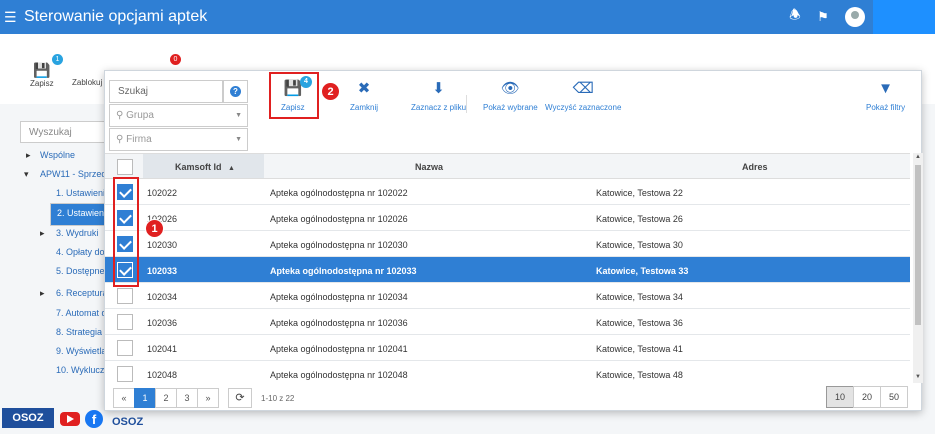  I want to click on annotation-1: 1, so click(154, 228).